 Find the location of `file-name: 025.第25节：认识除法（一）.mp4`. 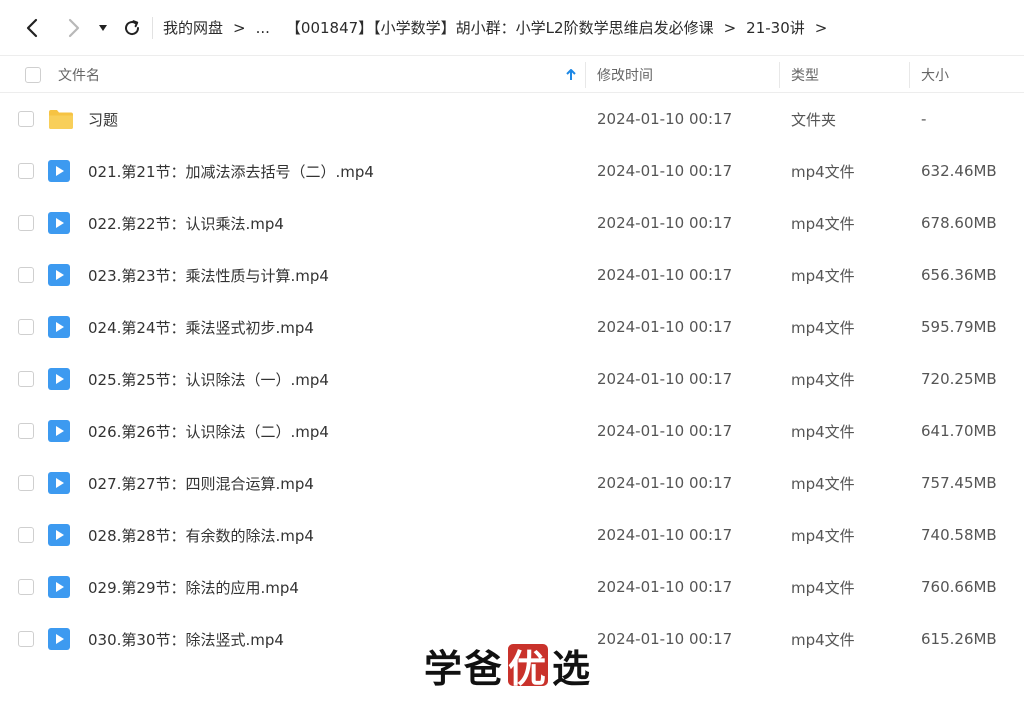

file-name: 025.第25节：认识除法（一）.mp4 is located at coordinates (208, 379).